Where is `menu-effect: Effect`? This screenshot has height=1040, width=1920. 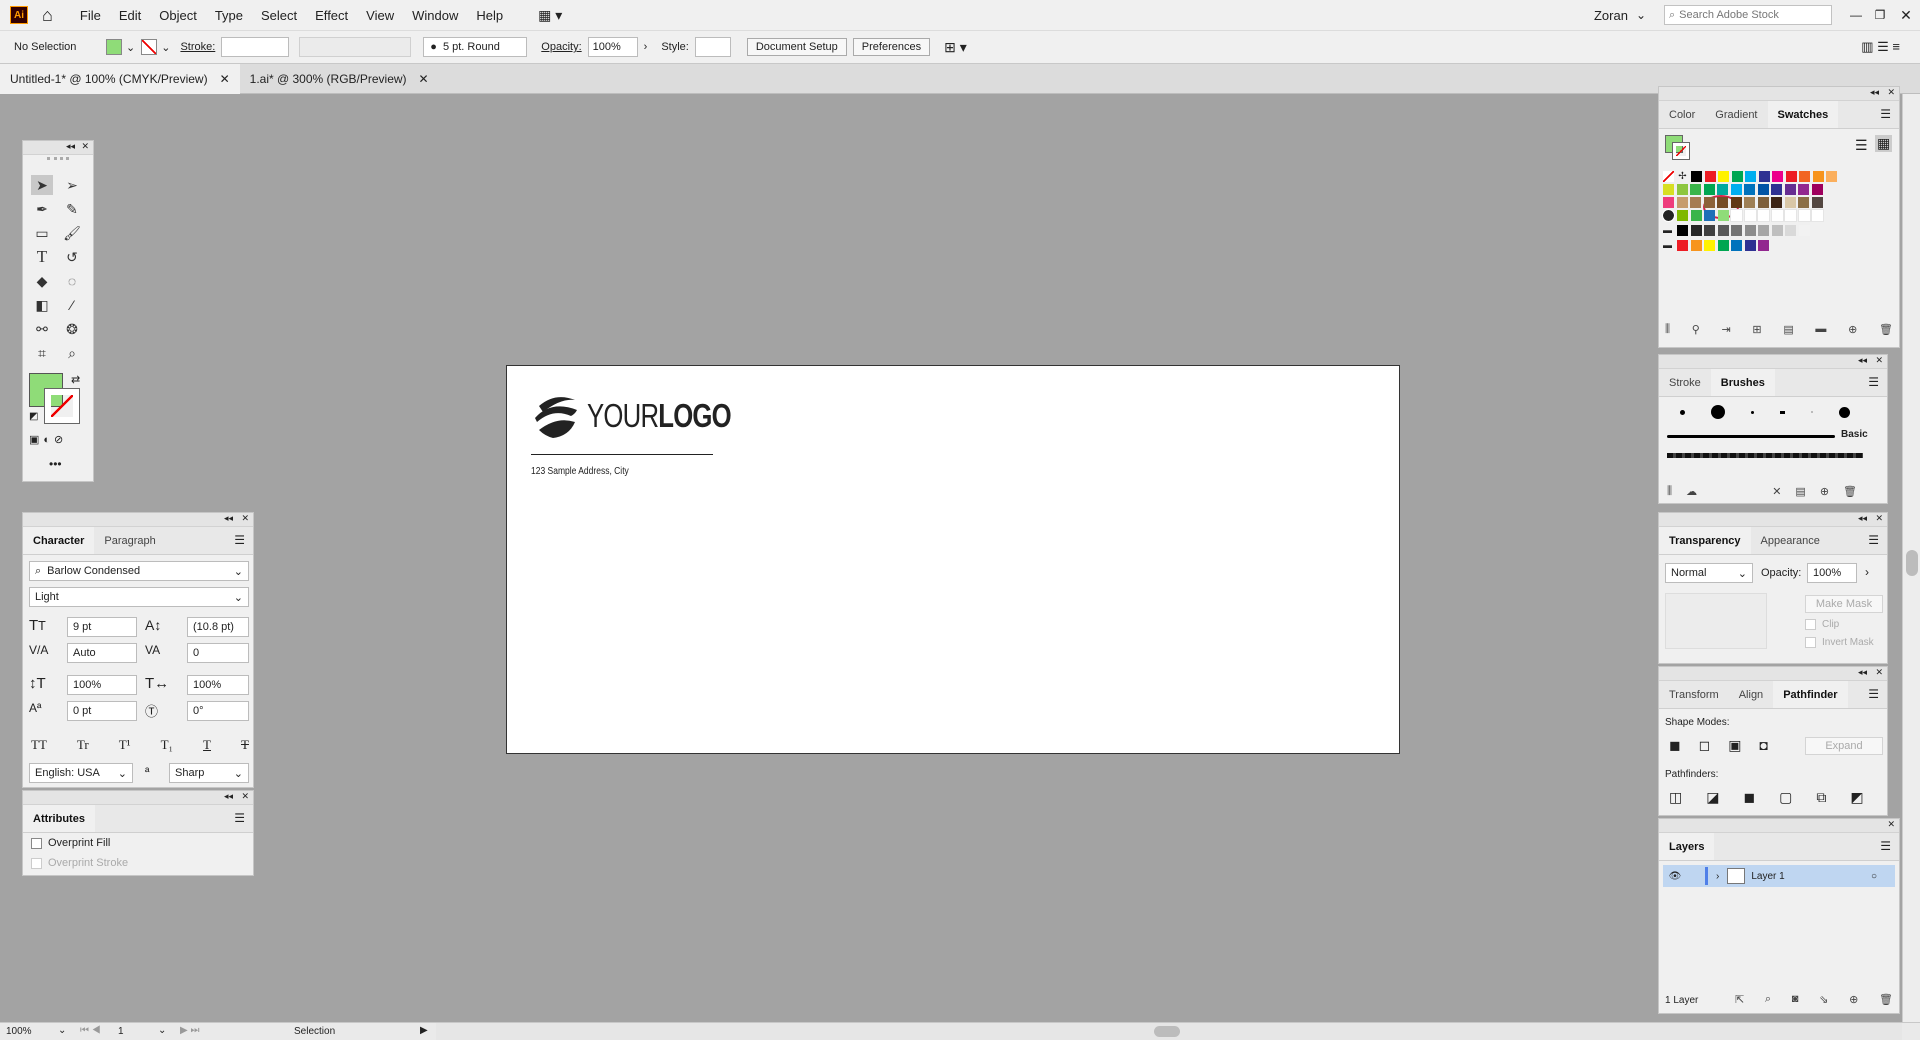
menu-effect: Effect is located at coordinates (331, 15).